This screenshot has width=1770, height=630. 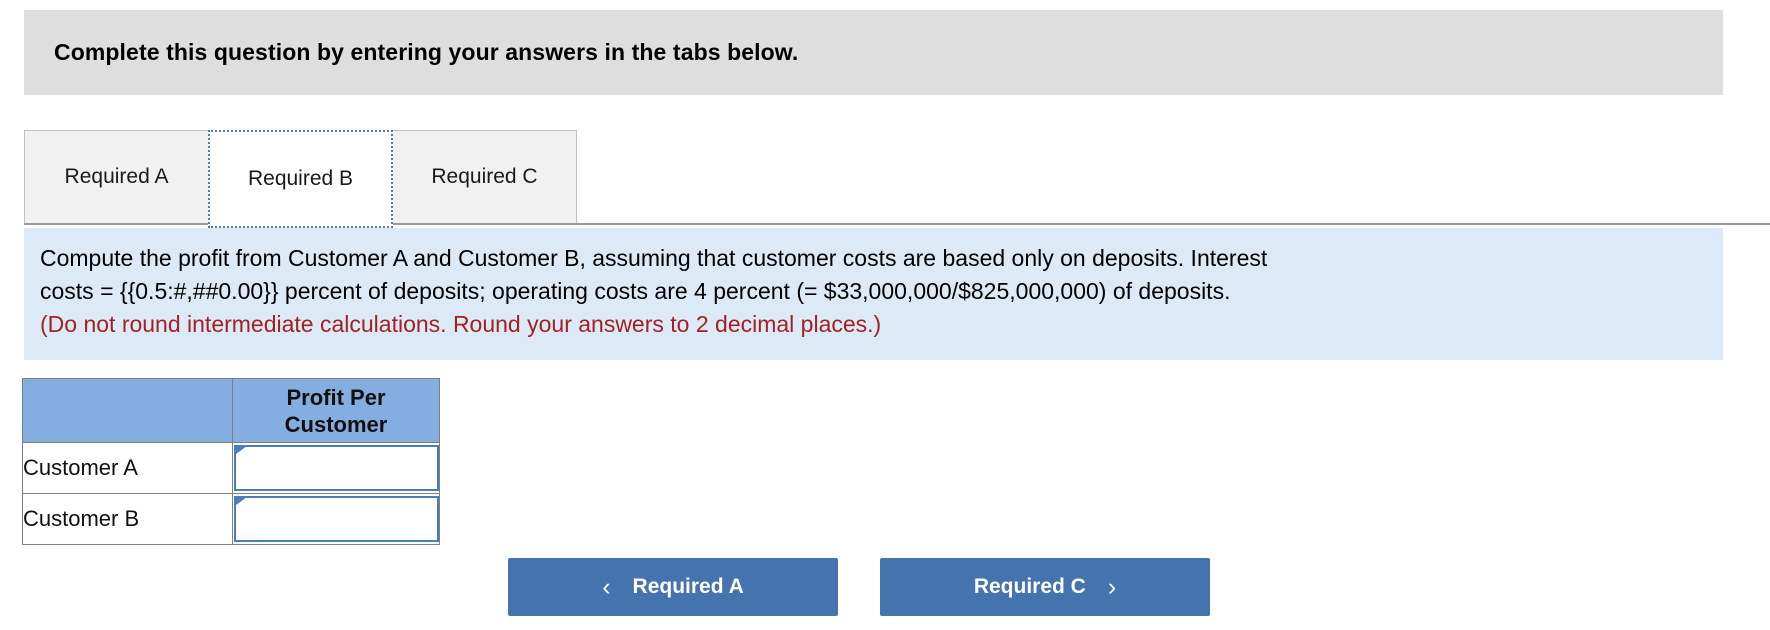 I want to click on table-row: Customer B, so click(x=231, y=519).